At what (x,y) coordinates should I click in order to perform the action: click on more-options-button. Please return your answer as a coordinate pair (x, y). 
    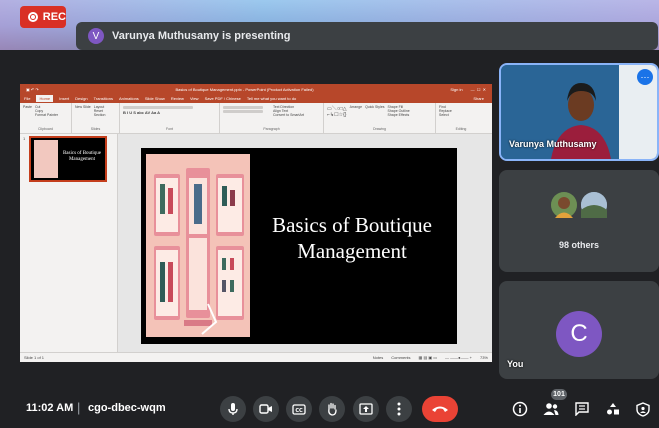
    Looking at the image, I should click on (399, 409).